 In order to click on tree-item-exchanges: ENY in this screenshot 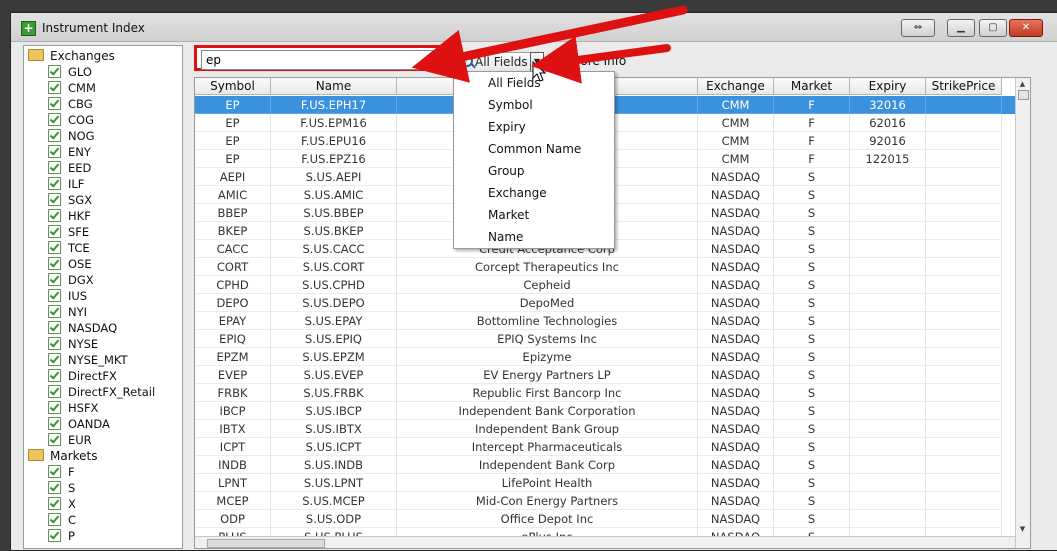, I will do `click(69, 152)`.